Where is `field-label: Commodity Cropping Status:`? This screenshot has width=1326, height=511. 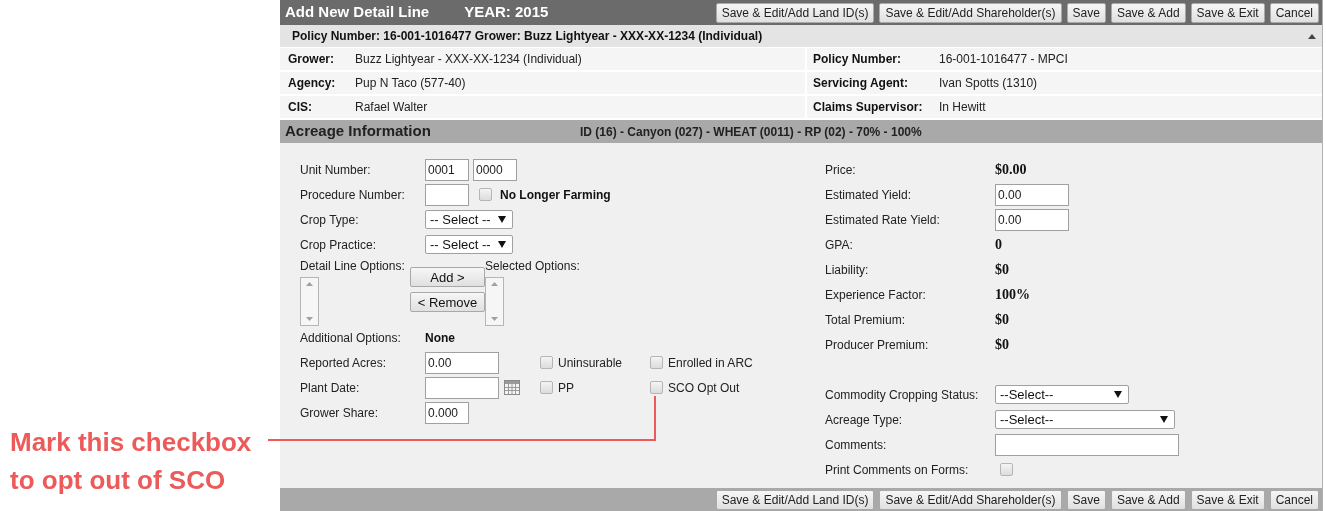
field-label: Commodity Cropping Status: is located at coordinates (902, 395).